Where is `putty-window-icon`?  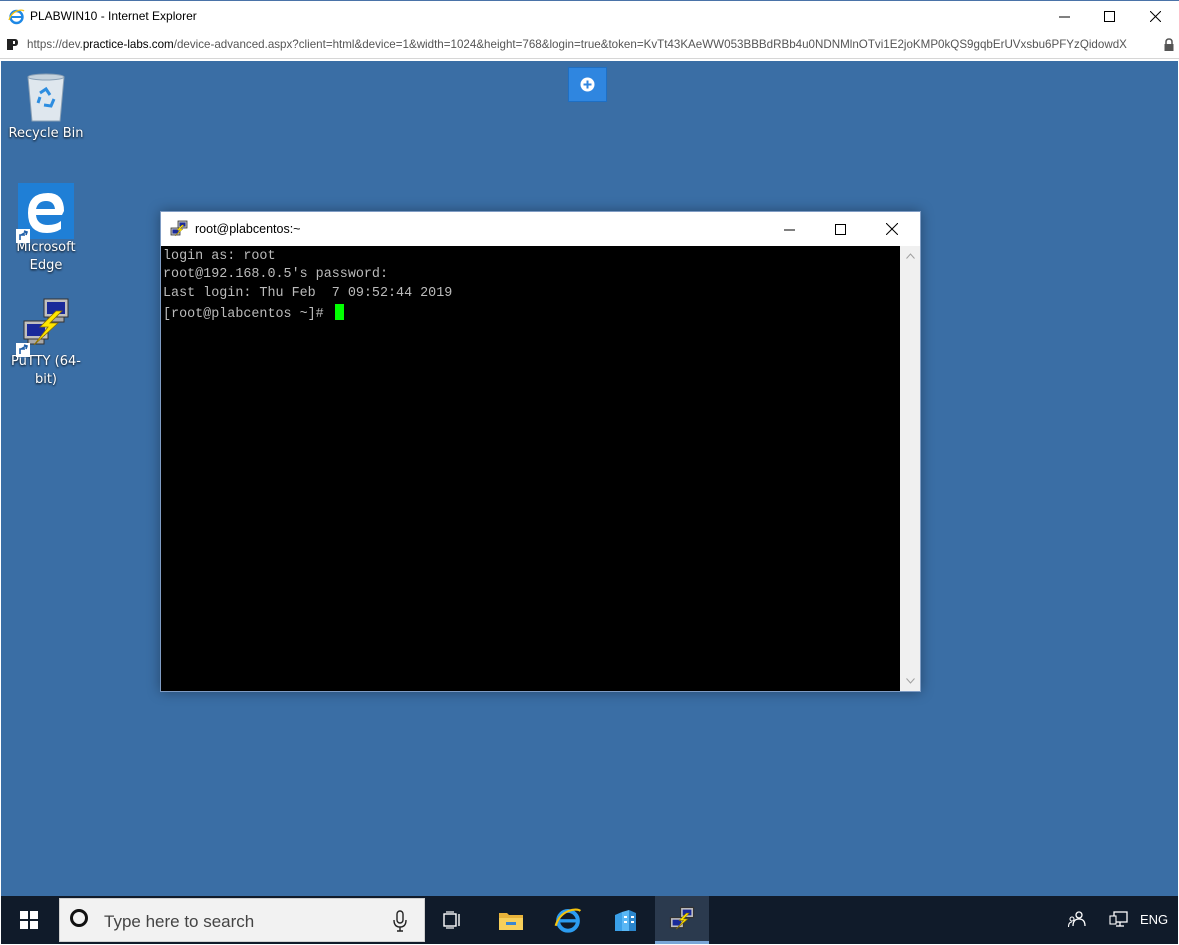 putty-window-icon is located at coordinates (179, 228).